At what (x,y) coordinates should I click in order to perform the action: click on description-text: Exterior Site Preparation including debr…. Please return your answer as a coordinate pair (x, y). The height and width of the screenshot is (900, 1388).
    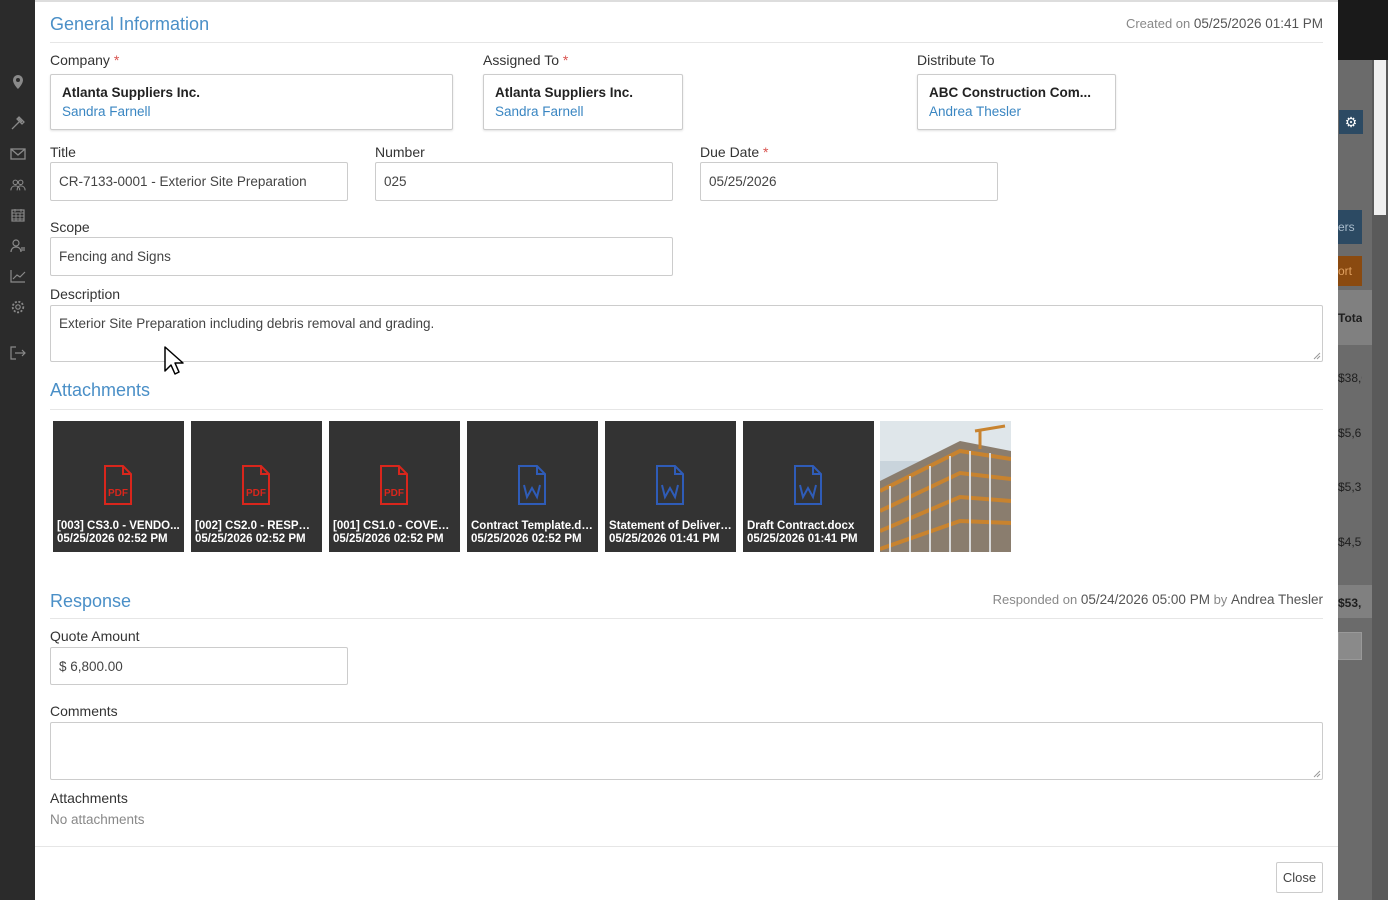
    Looking at the image, I should click on (247, 323).